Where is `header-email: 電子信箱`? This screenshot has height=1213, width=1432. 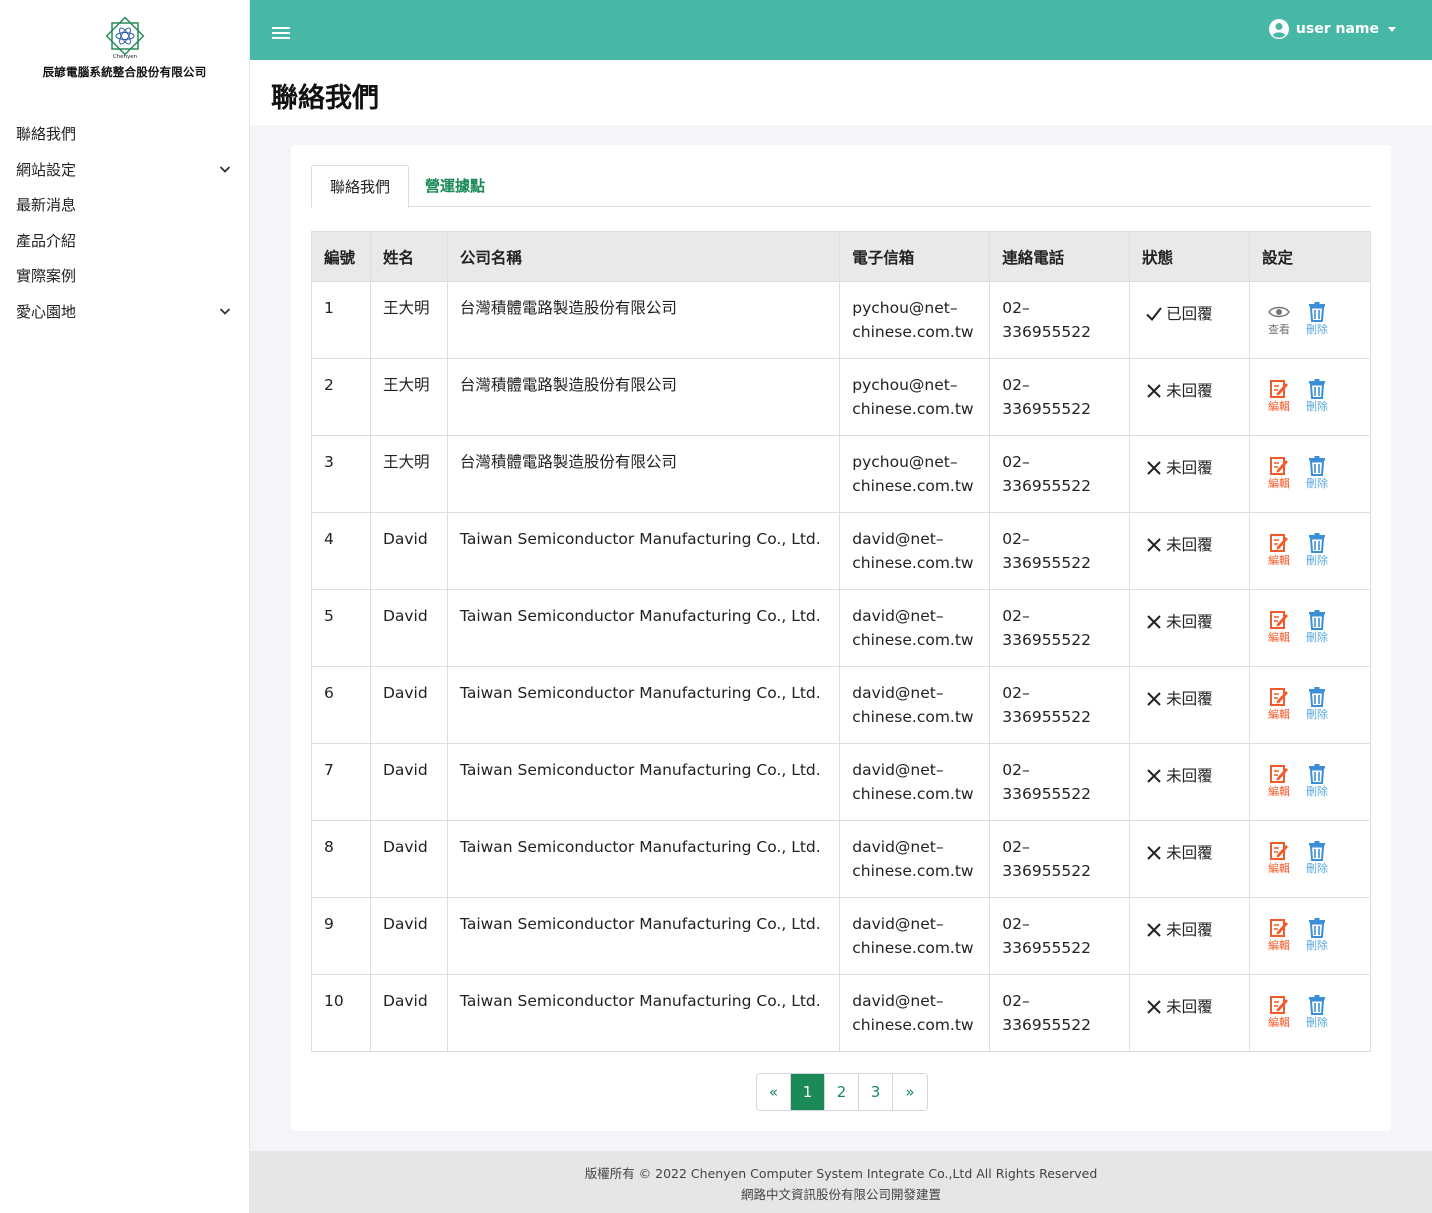 header-email: 電子信箱 is located at coordinates (915, 256).